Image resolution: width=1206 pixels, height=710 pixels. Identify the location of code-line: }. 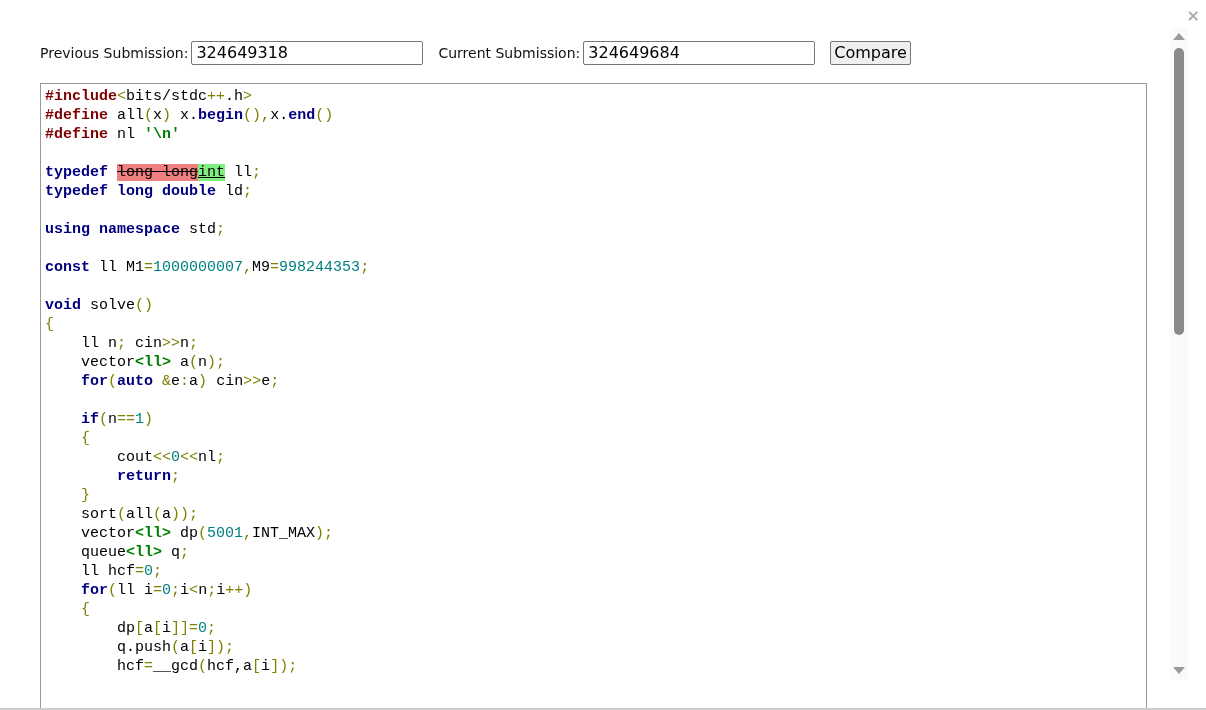
(85, 495).